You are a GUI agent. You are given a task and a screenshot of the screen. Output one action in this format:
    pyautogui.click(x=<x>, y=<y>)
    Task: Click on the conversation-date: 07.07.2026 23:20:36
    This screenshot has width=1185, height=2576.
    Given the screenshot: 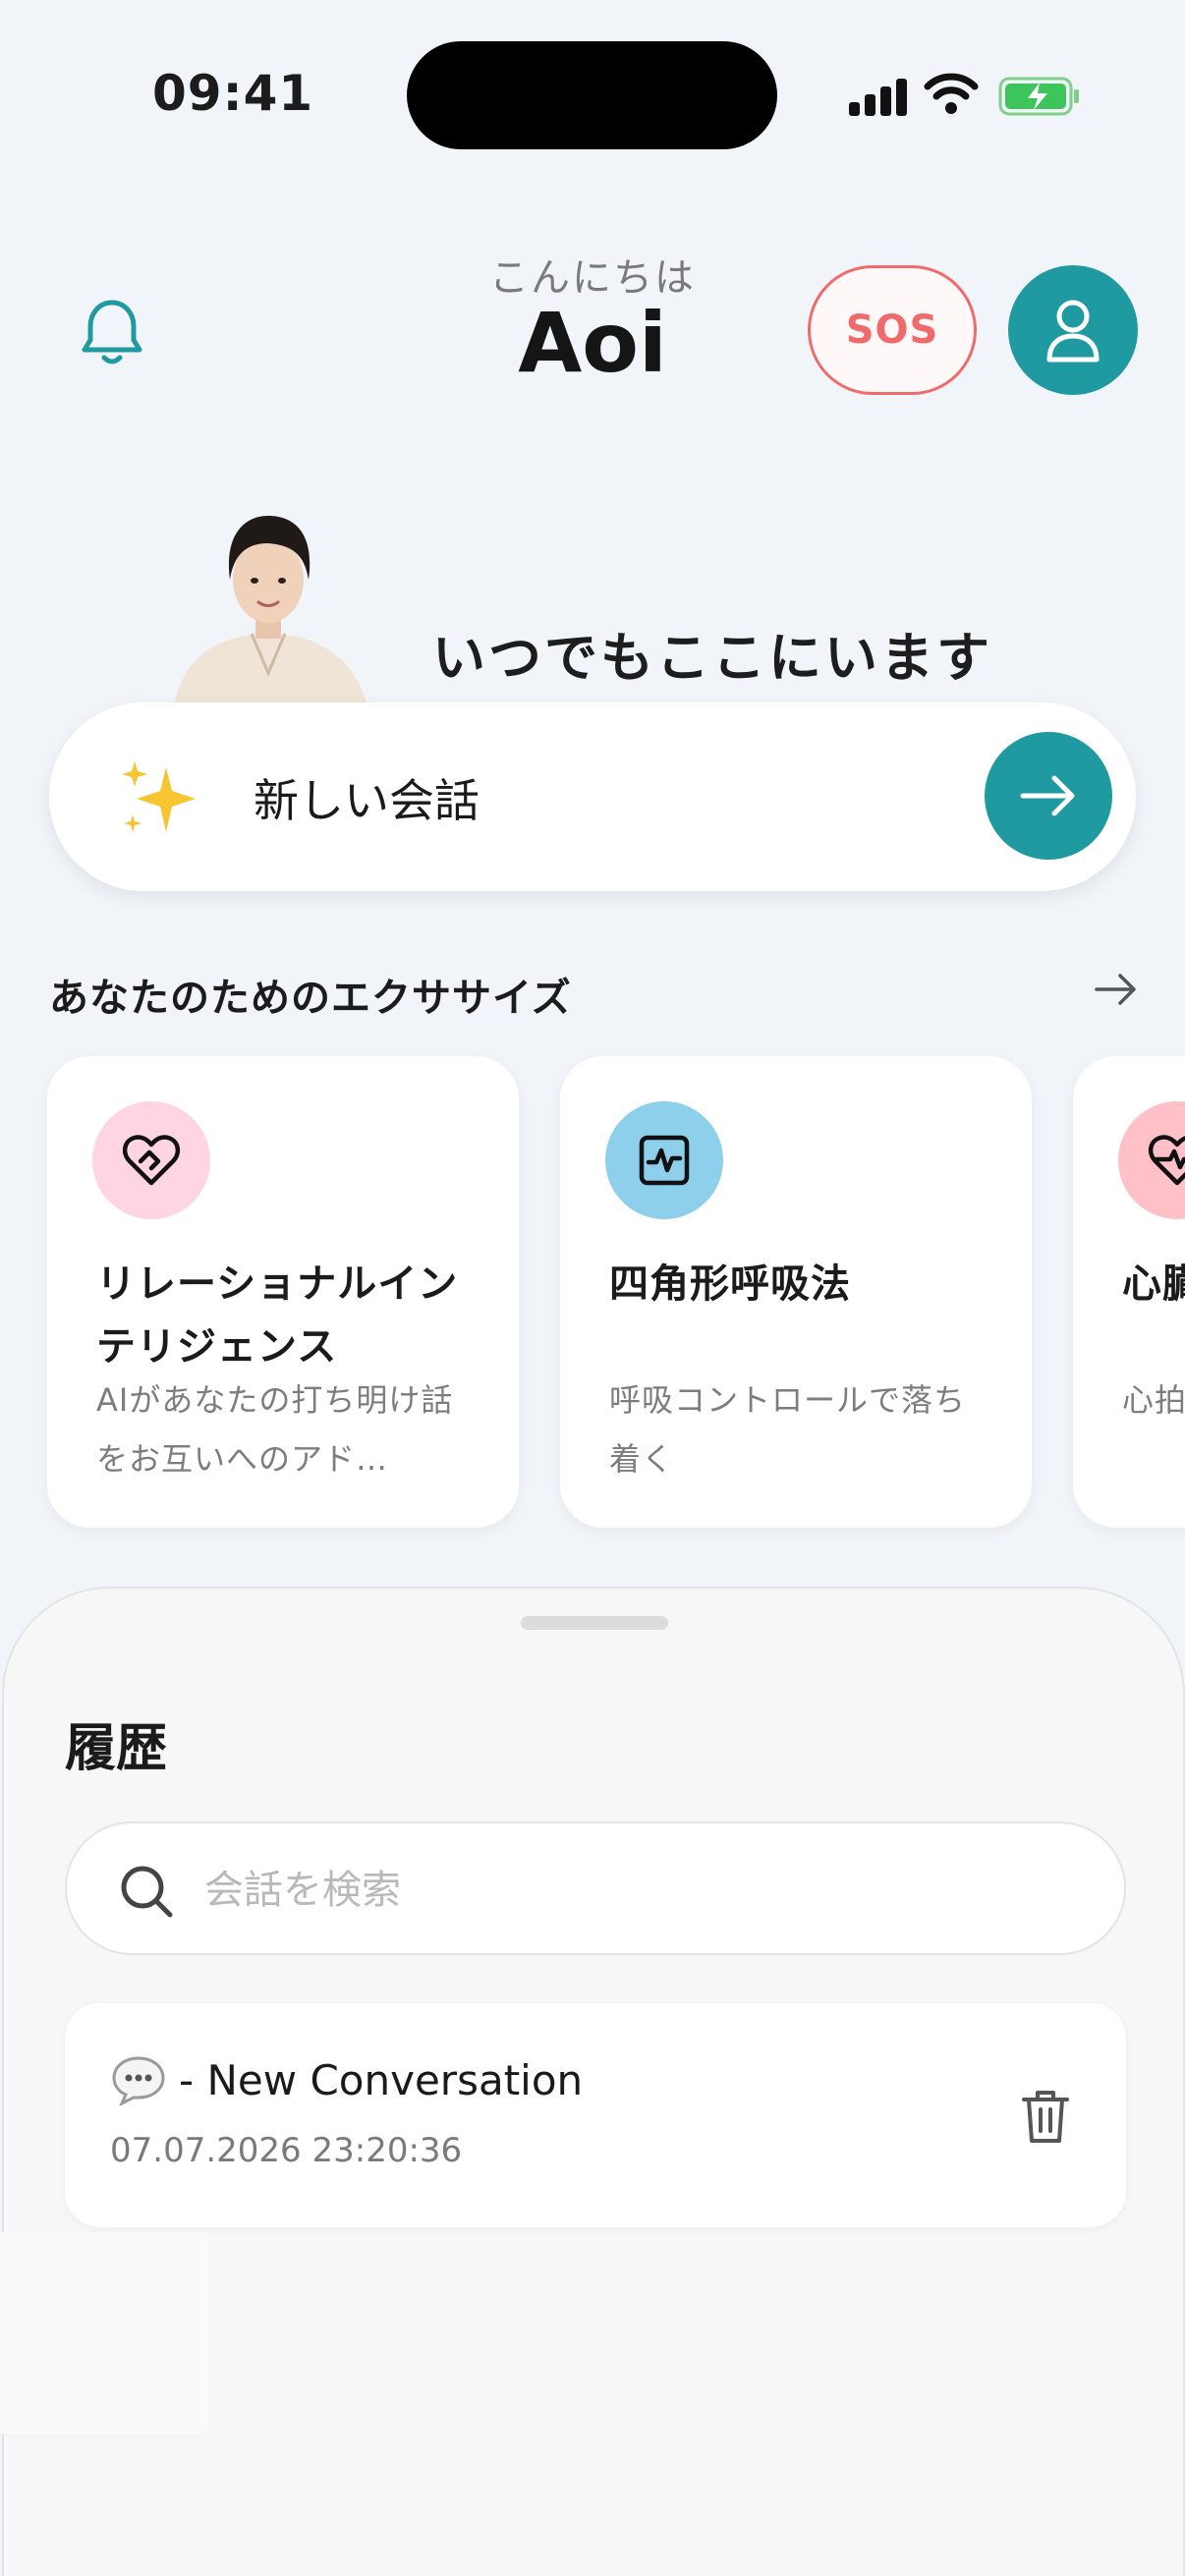 What is the action you would take?
    pyautogui.click(x=287, y=2150)
    